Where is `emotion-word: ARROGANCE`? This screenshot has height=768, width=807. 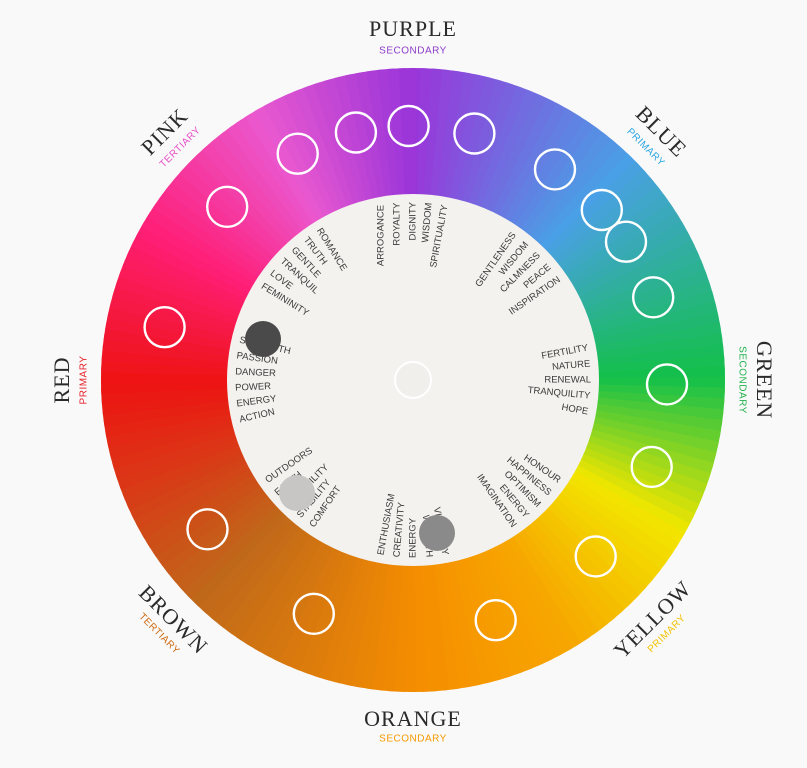
emotion-word: ARROGANCE is located at coordinates (380, 235).